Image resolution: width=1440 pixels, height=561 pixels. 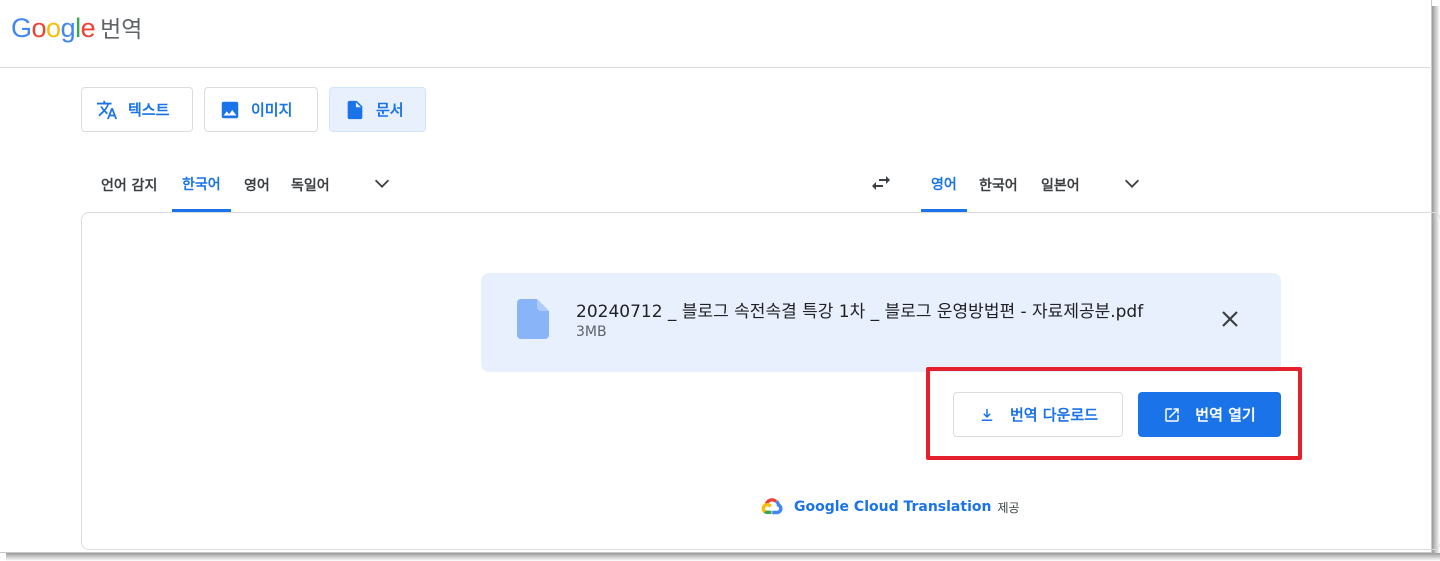 I want to click on attribution-brand: Google Cloud Translation, so click(x=893, y=507).